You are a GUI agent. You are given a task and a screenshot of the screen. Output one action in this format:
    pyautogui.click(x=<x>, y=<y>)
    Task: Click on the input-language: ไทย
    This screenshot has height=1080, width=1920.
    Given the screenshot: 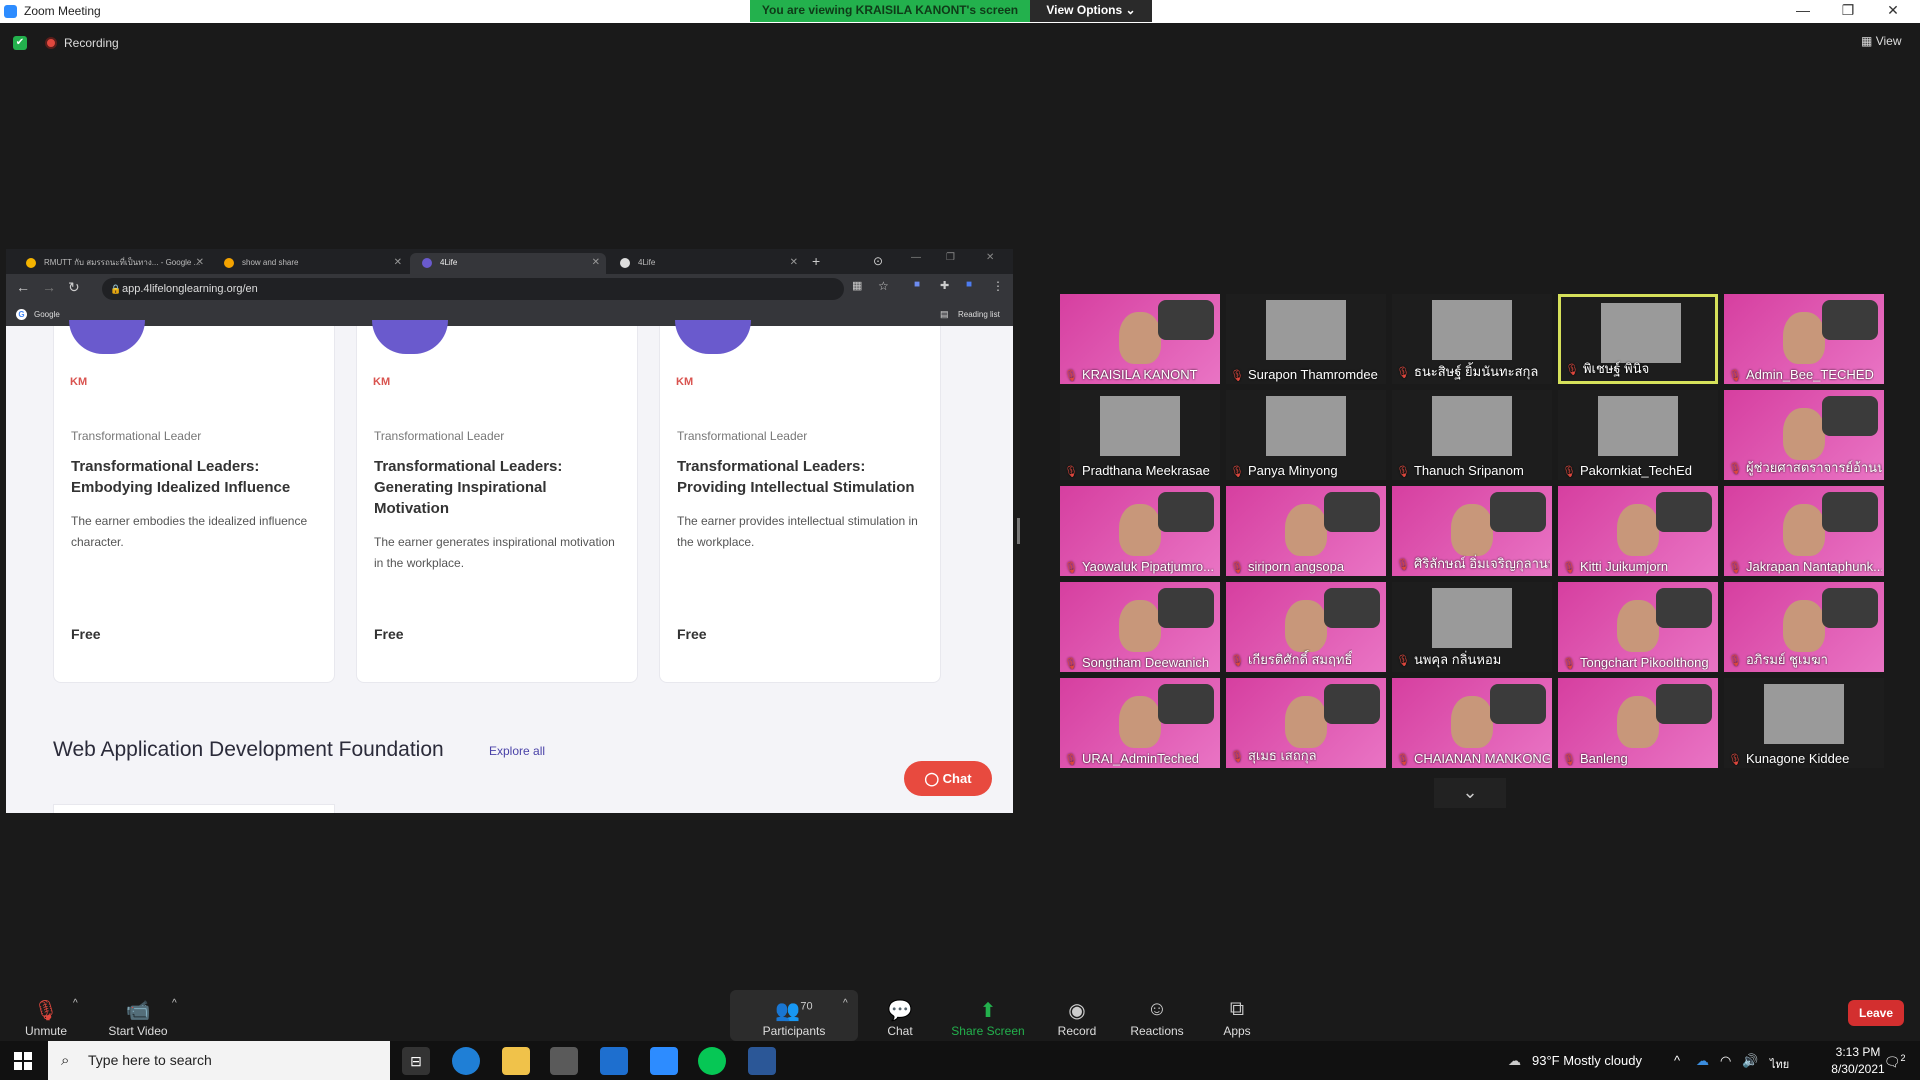 What is the action you would take?
    pyautogui.click(x=1779, y=1064)
    